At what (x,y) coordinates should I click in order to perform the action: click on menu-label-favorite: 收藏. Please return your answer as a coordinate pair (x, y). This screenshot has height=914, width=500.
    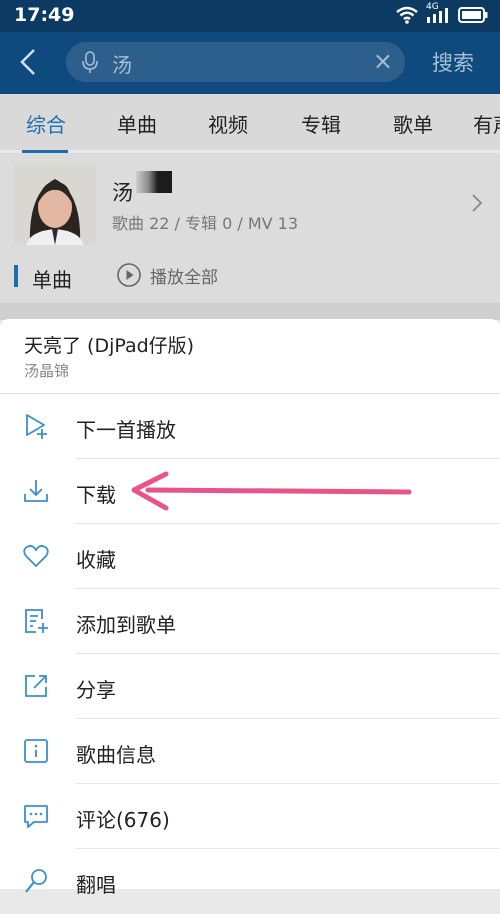
    Looking at the image, I should click on (96, 560).